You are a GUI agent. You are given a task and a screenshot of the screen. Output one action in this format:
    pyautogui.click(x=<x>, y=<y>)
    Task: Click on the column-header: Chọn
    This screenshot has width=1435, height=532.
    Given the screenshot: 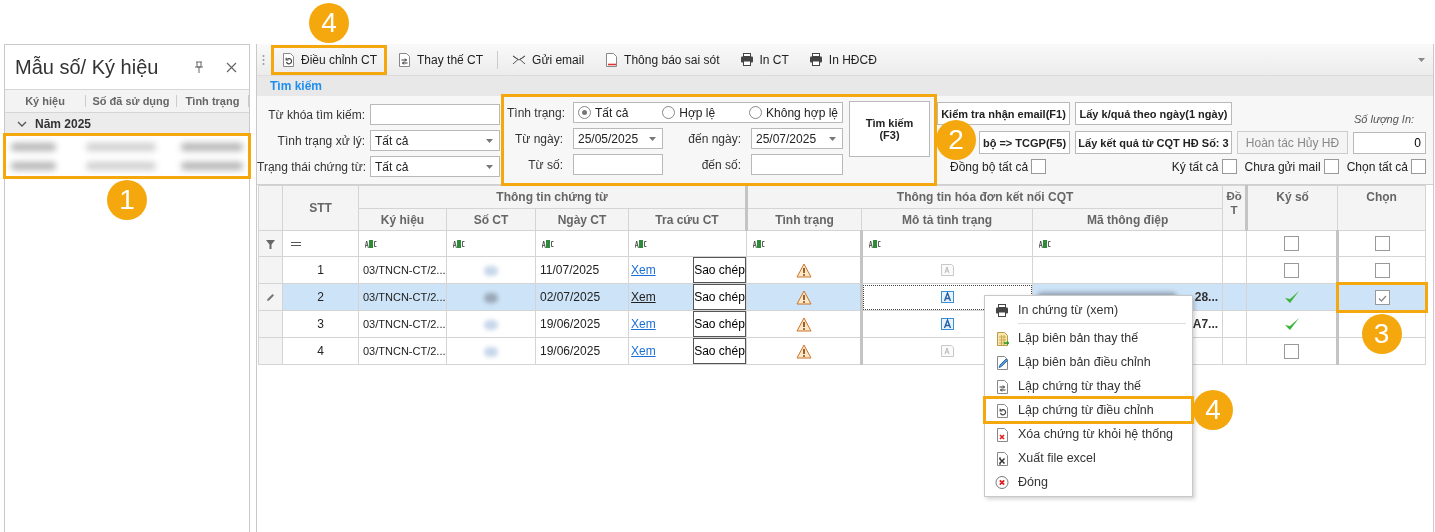 What is the action you would take?
    pyautogui.click(x=1381, y=208)
    